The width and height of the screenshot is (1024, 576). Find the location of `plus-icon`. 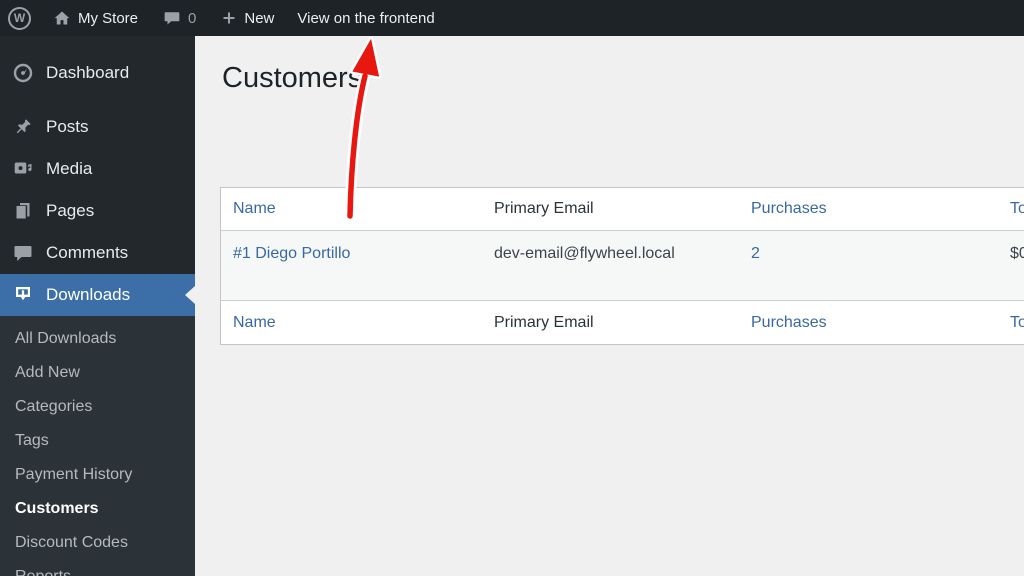

plus-icon is located at coordinates (229, 18).